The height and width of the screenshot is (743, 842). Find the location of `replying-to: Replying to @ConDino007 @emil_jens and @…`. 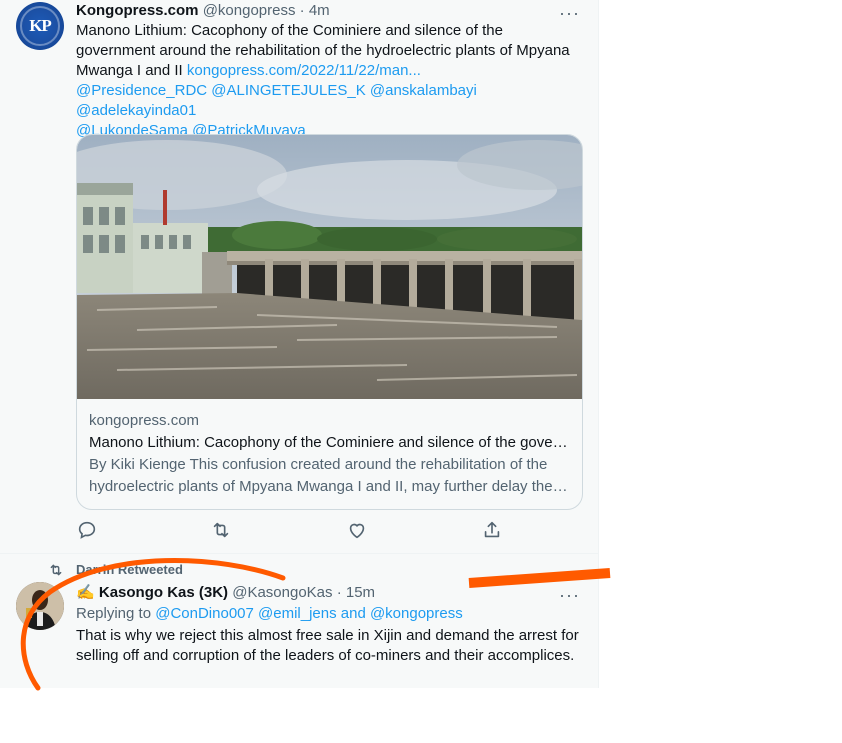

replying-to: Replying to @ConDino007 @emil_jens and @… is located at coordinates (331, 614).